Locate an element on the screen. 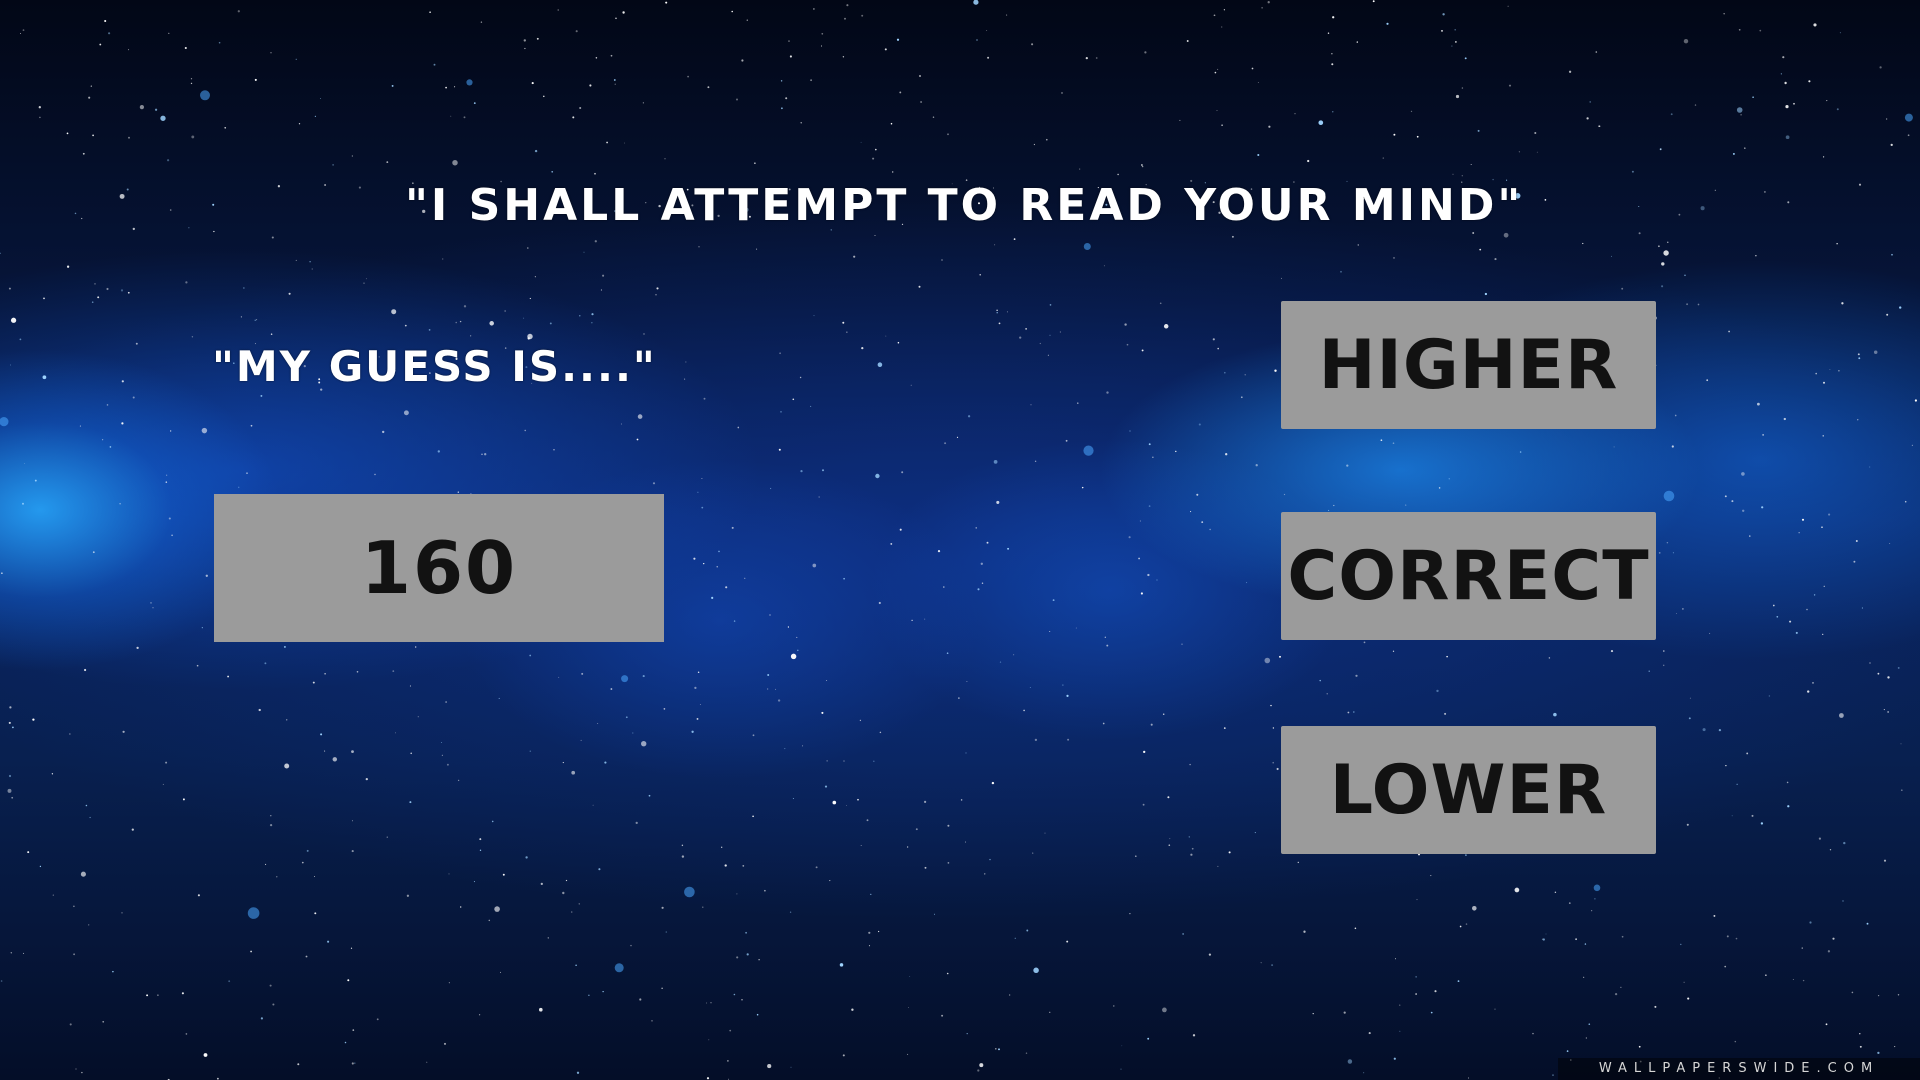  mind-reading-title: "I shall attempt to read your mind" is located at coordinates (964, 205).